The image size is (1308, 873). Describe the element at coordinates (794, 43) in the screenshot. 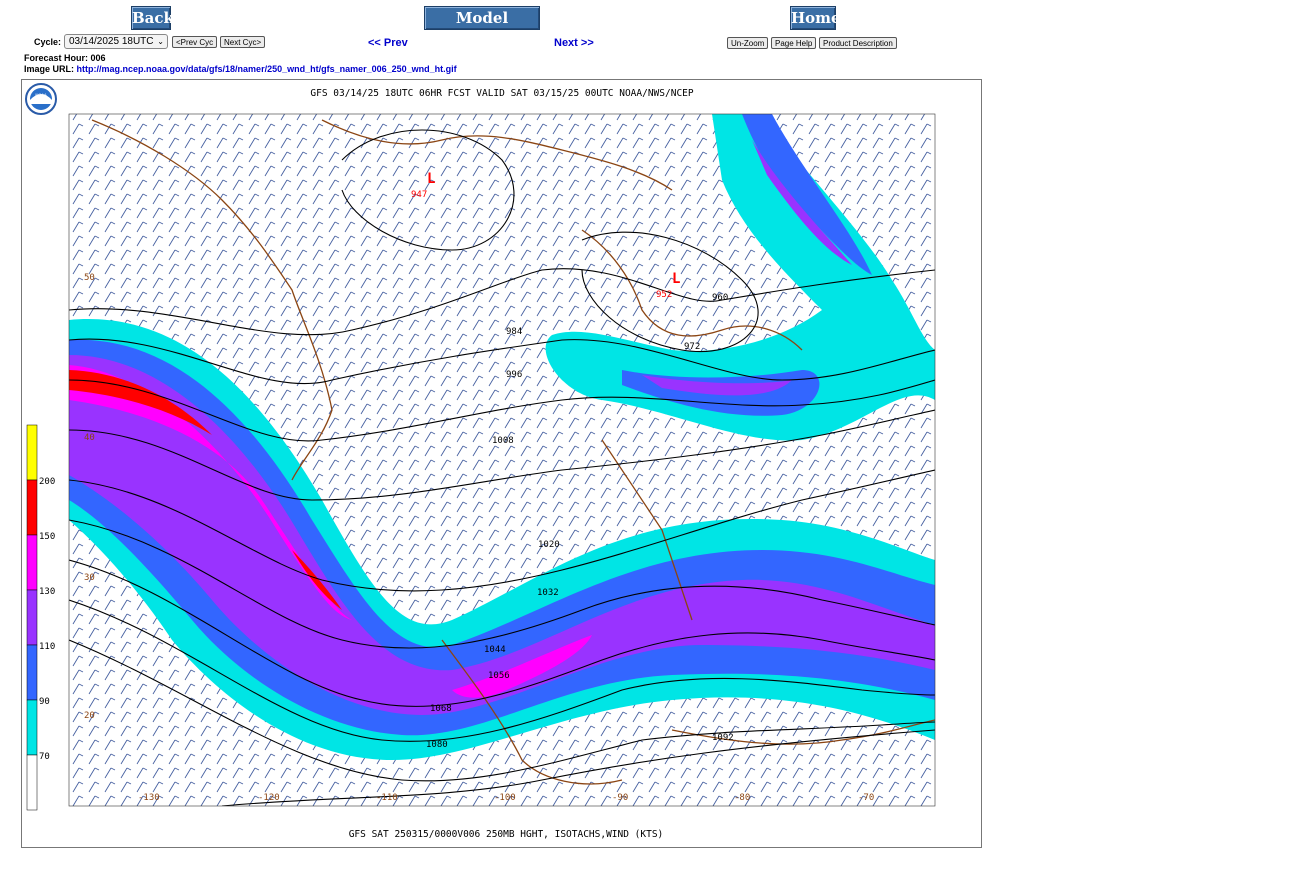

I see `page-help-button: Page Help` at that location.